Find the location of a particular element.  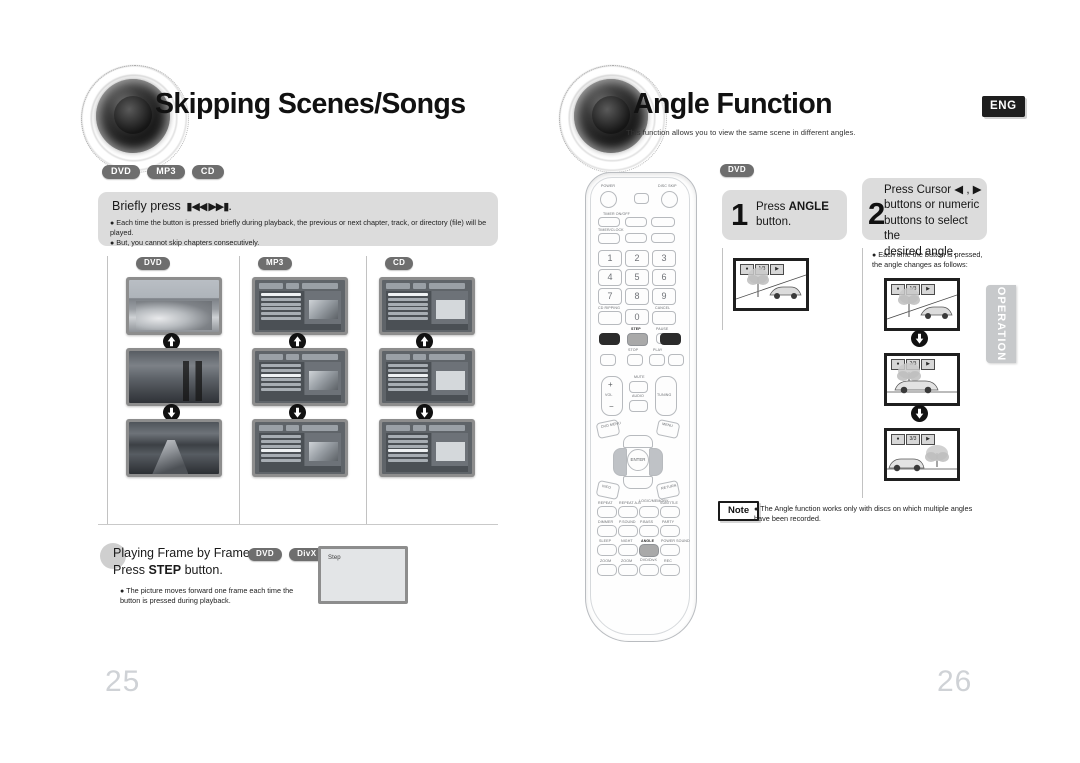

remote-pbass-button is located at coordinates (649, 531).